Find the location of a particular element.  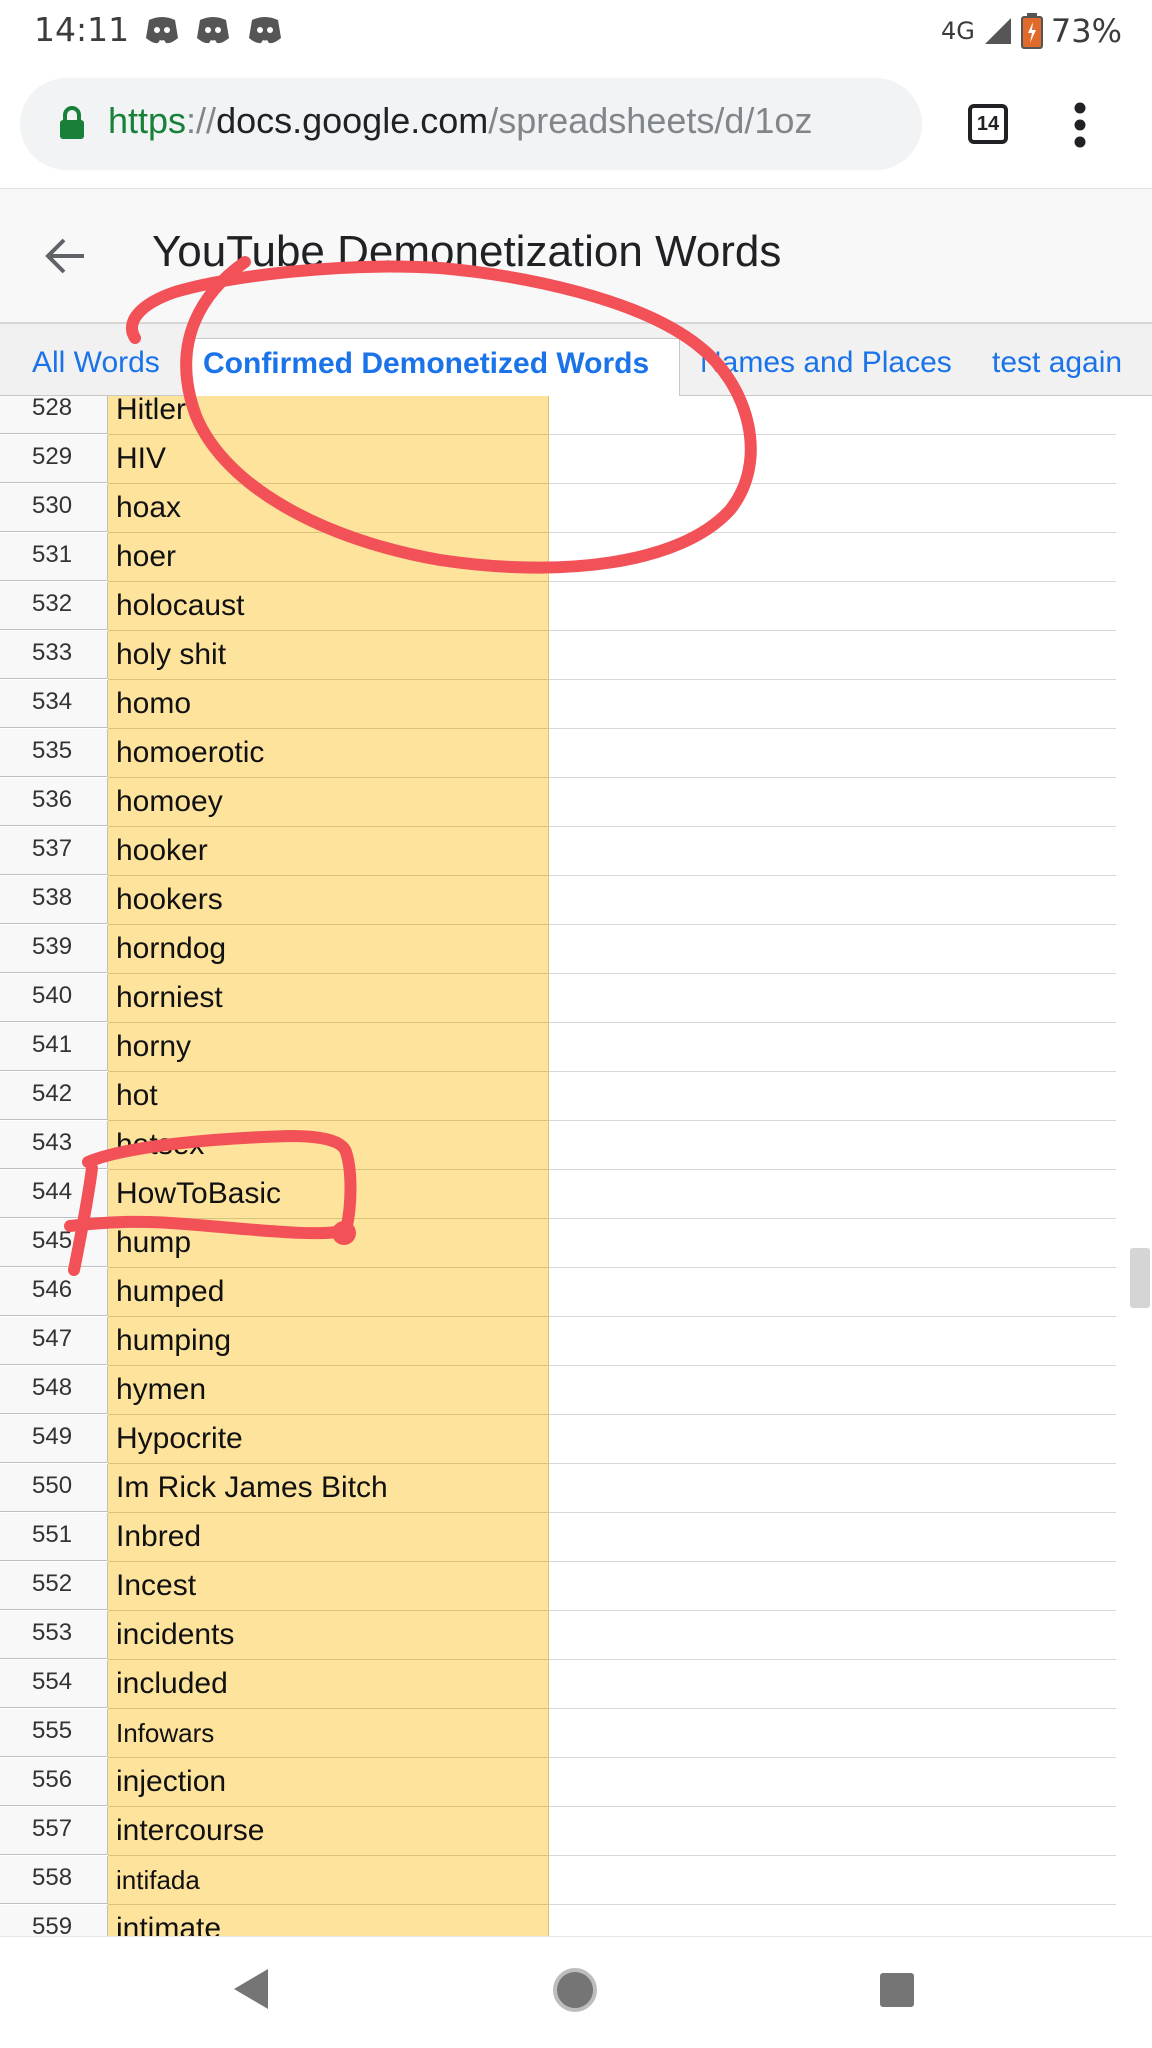

table-row: 531 hoer is located at coordinates (558, 557).